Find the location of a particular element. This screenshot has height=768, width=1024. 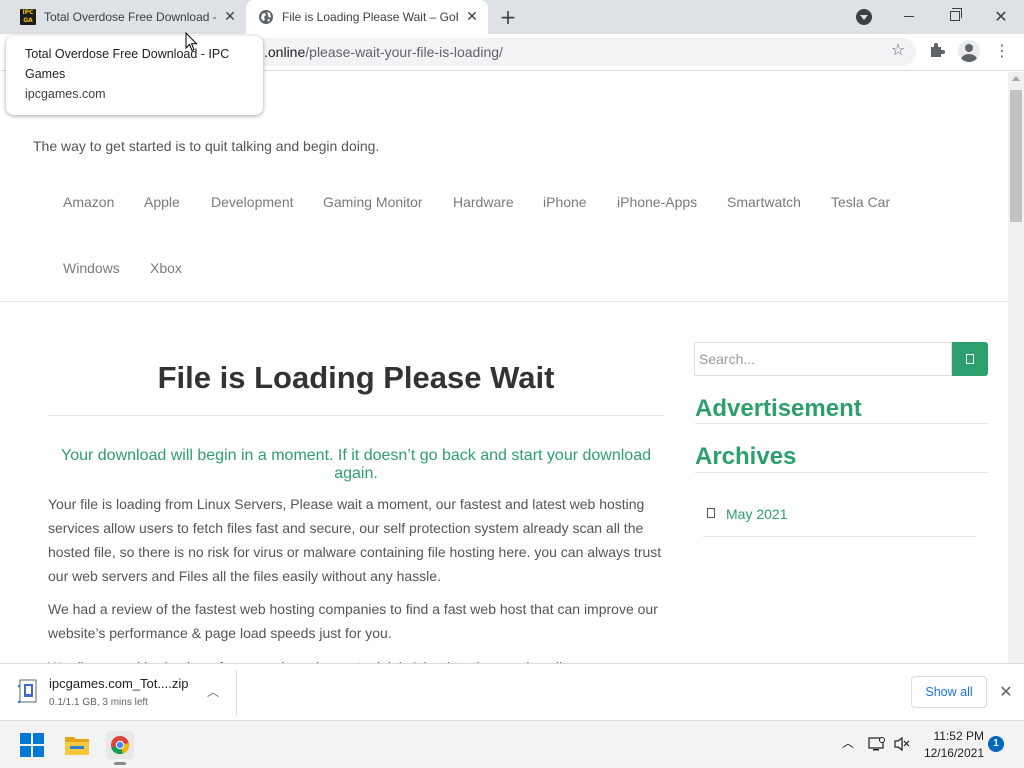

notification-badge: 1 is located at coordinates (996, 744).